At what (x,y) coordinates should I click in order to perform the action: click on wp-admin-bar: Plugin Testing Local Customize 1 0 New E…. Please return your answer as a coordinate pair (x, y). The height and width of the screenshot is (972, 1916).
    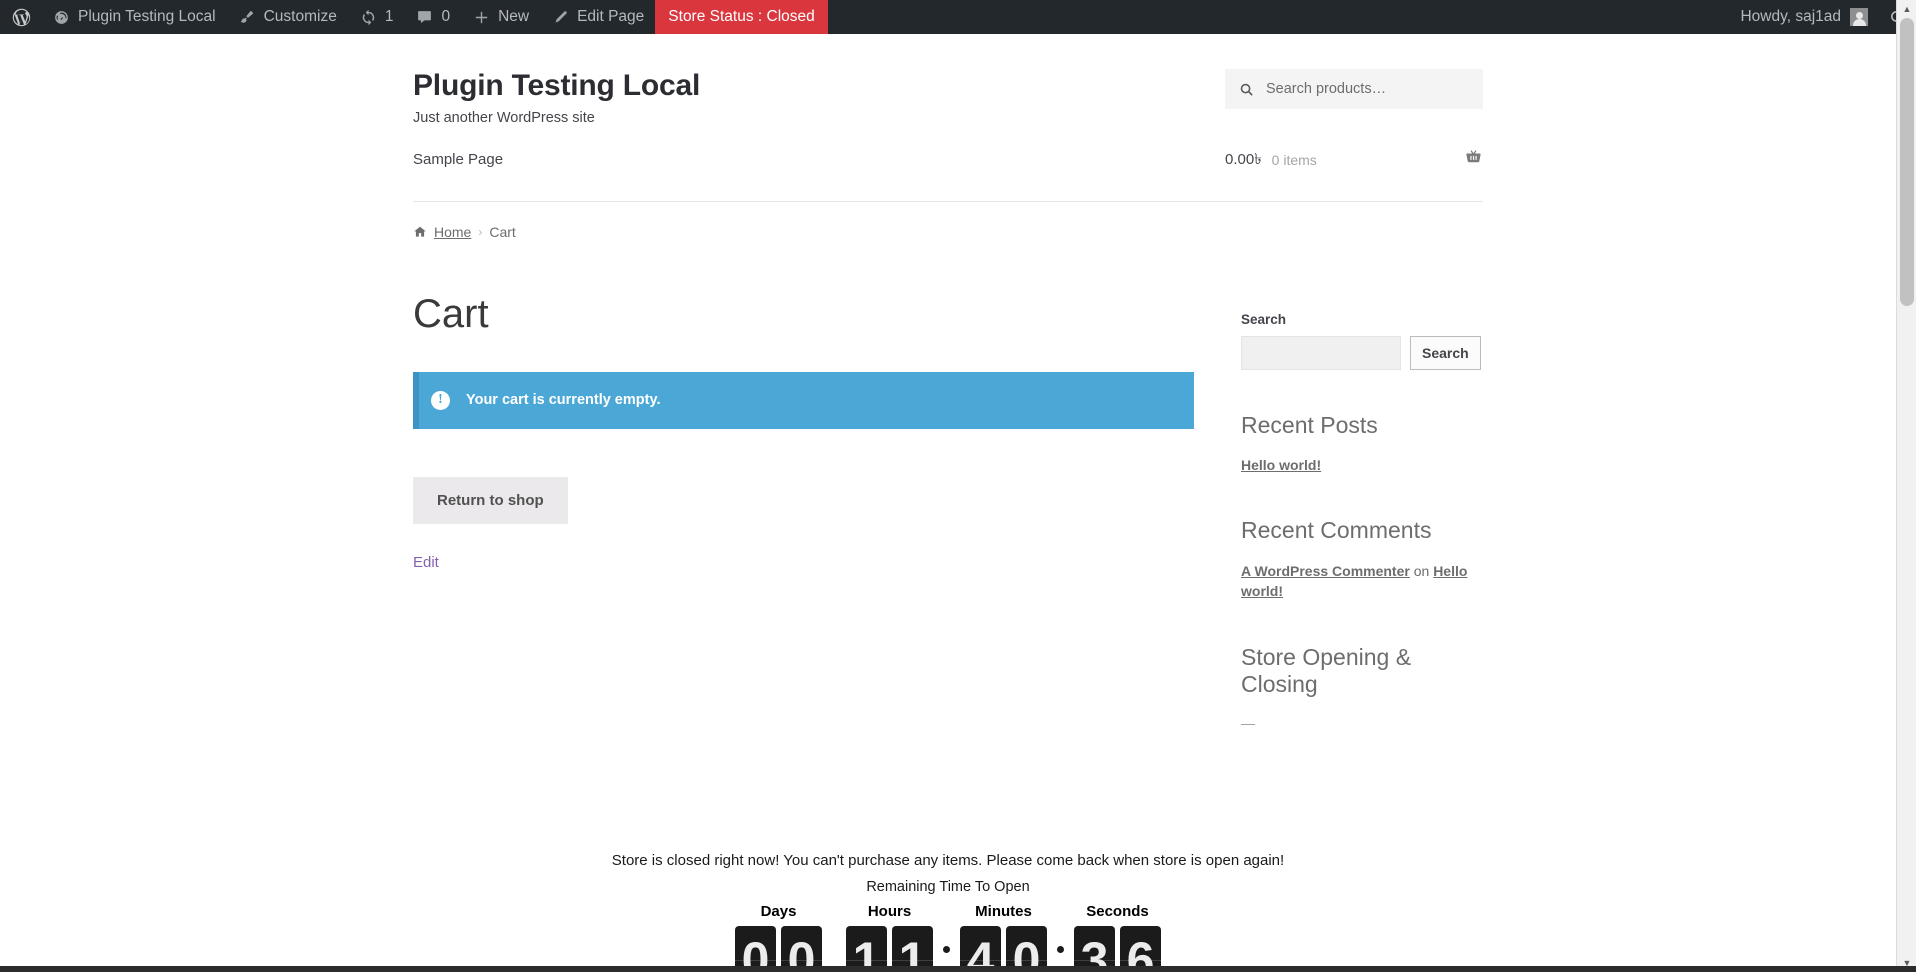
    Looking at the image, I should click on (958, 17).